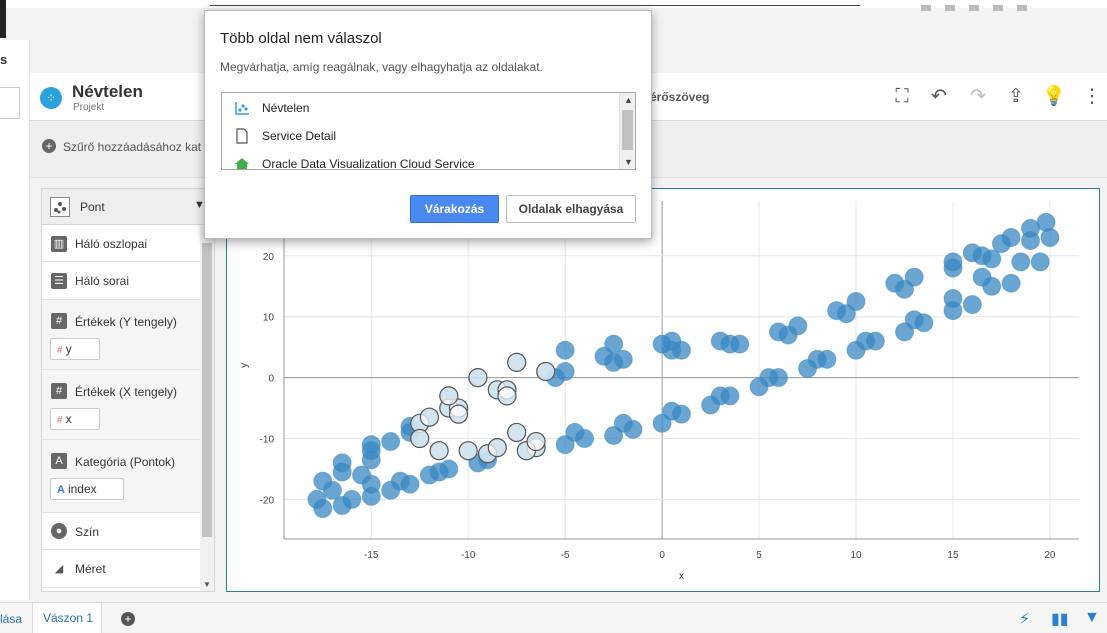  Describe the element at coordinates (11, 619) in the screenshot. I see `bottom-tab-fragment: lása` at that location.